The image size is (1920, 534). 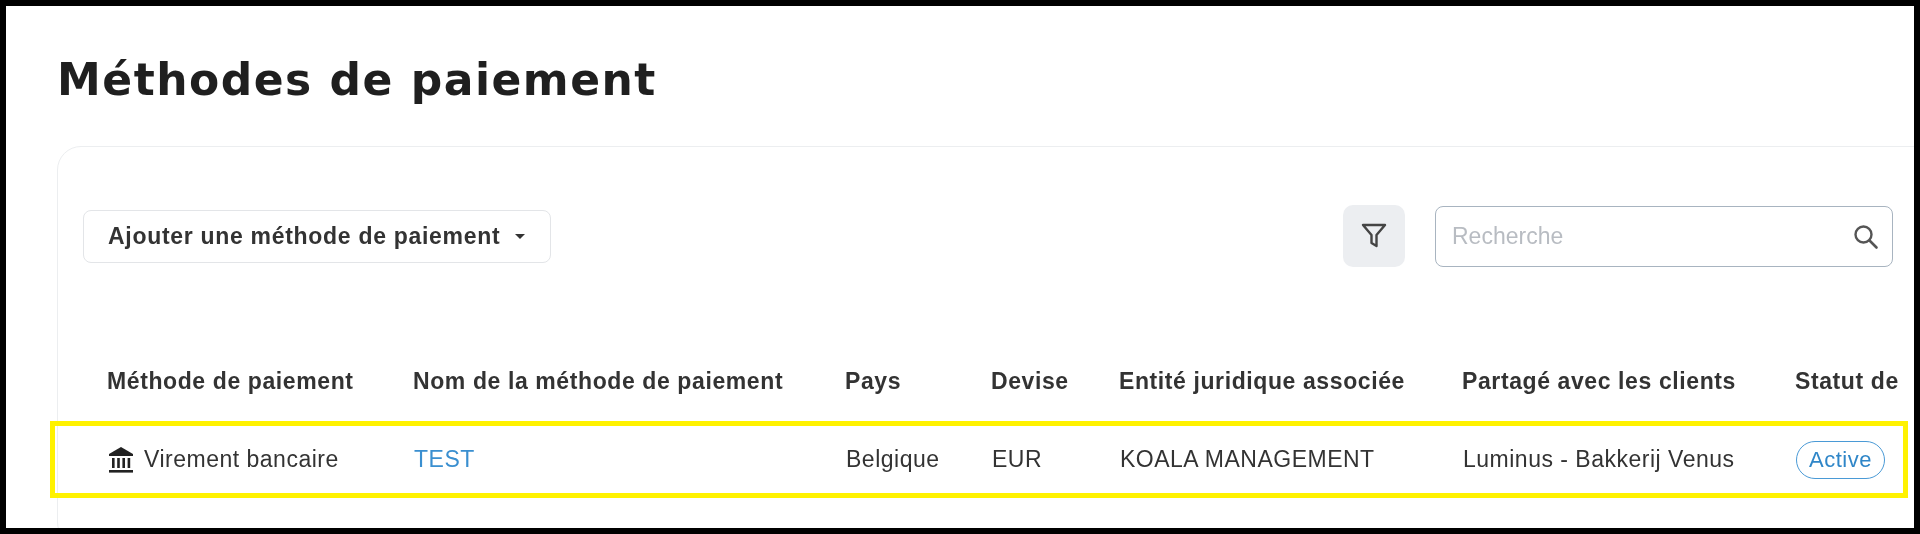 I want to click on column-header: Pays, so click(x=873, y=381).